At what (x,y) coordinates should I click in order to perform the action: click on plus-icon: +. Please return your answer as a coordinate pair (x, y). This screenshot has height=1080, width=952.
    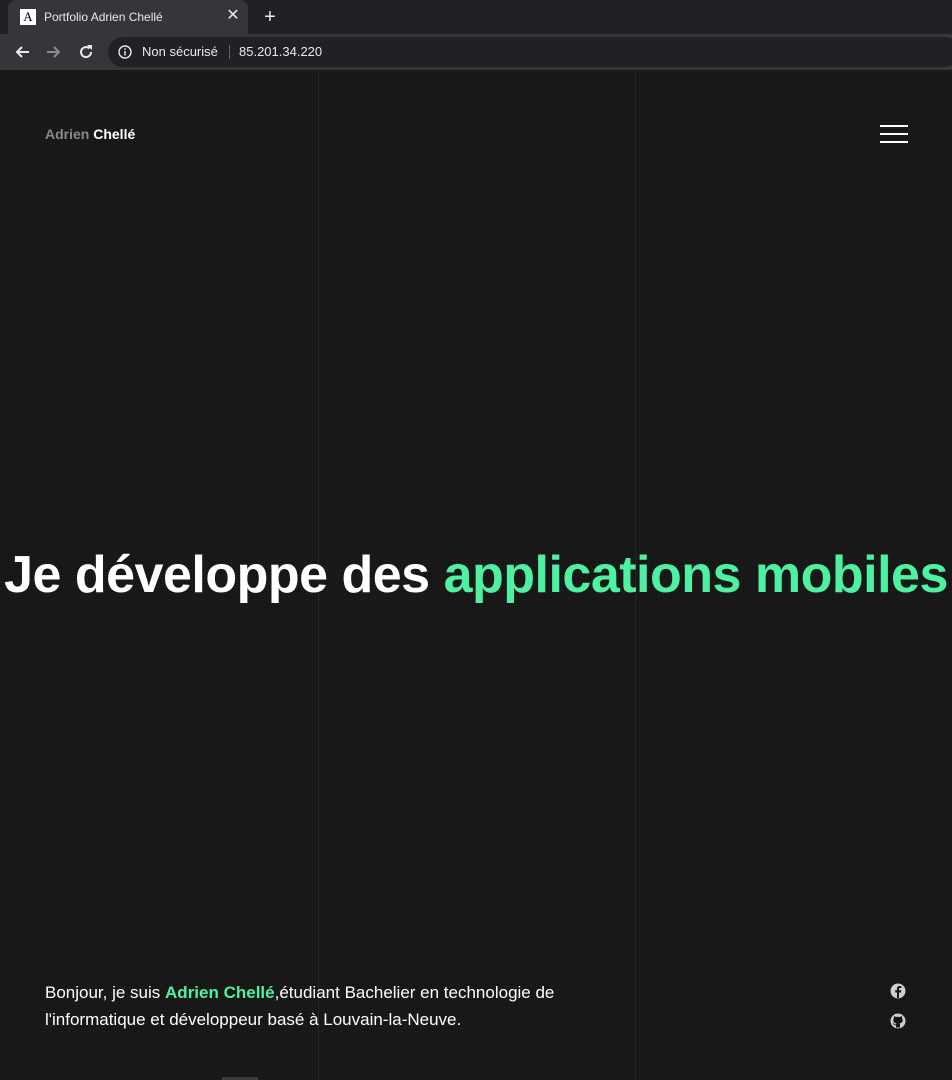
    Looking at the image, I should click on (270, 17).